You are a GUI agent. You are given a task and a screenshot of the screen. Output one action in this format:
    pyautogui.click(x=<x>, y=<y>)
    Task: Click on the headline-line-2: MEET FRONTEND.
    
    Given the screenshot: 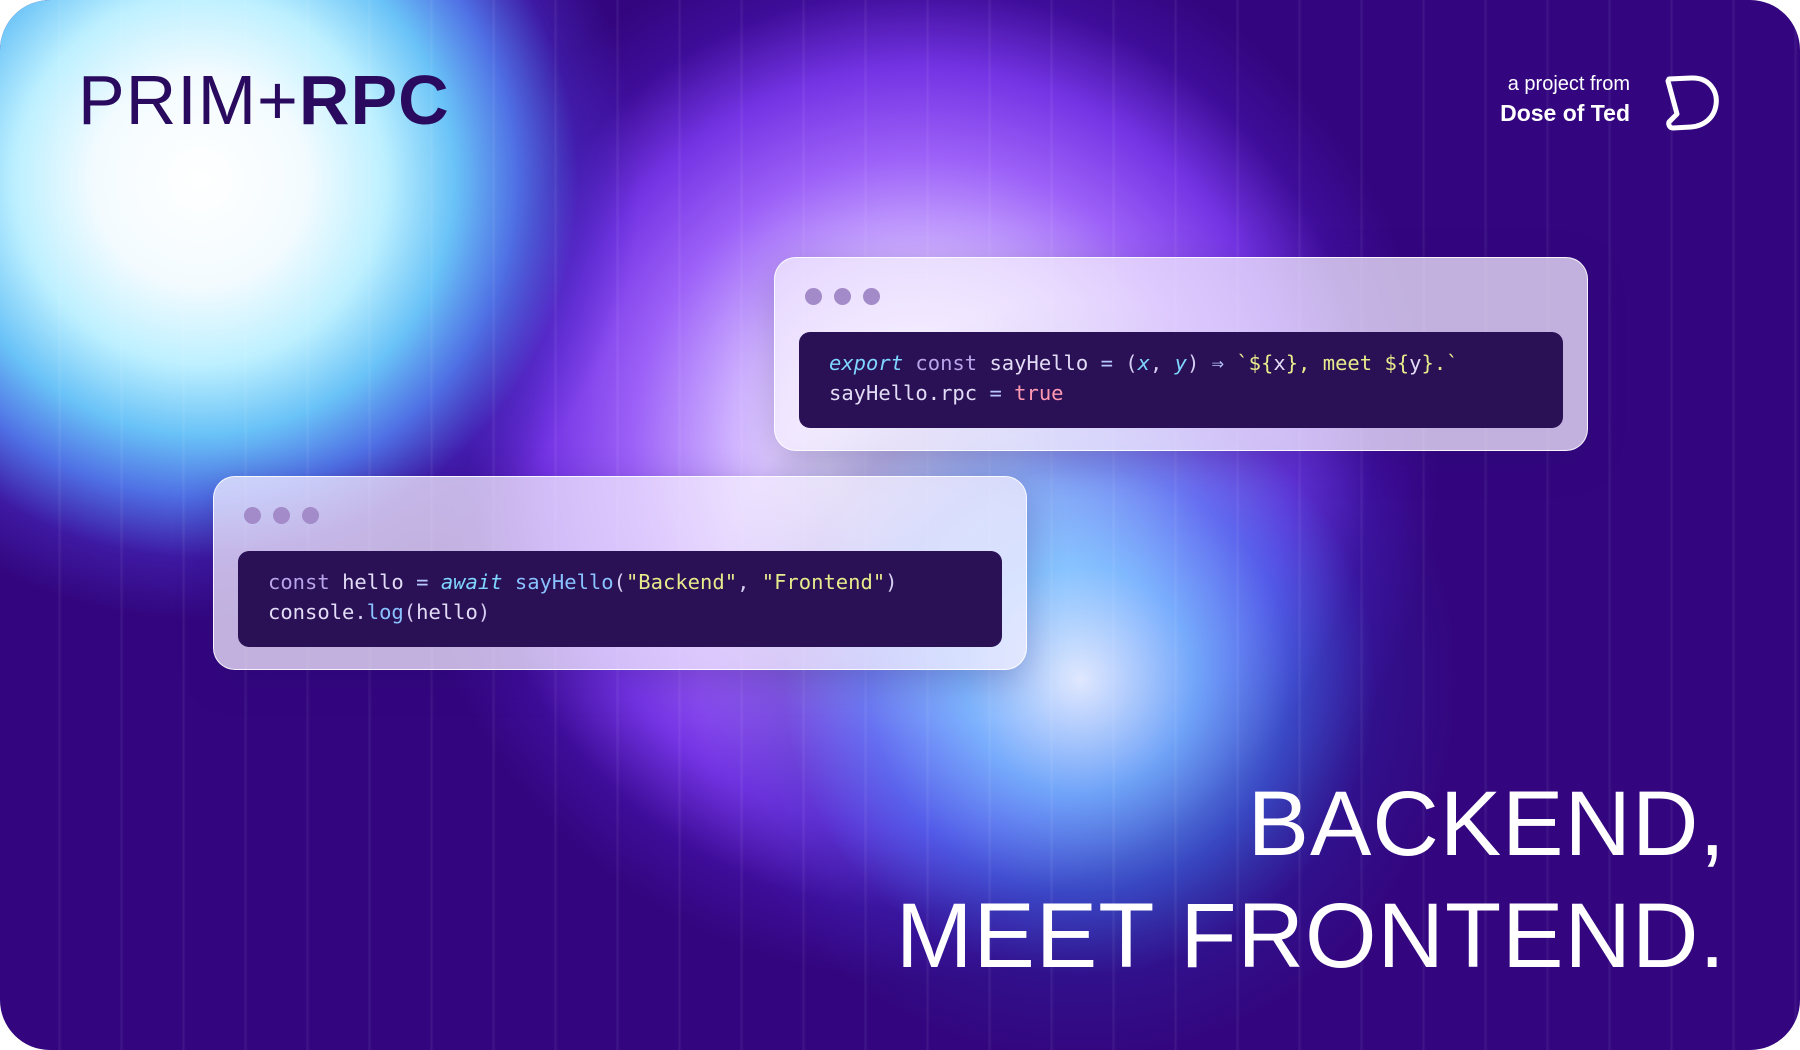 What is the action you would take?
    pyautogui.click(x=1310, y=936)
    